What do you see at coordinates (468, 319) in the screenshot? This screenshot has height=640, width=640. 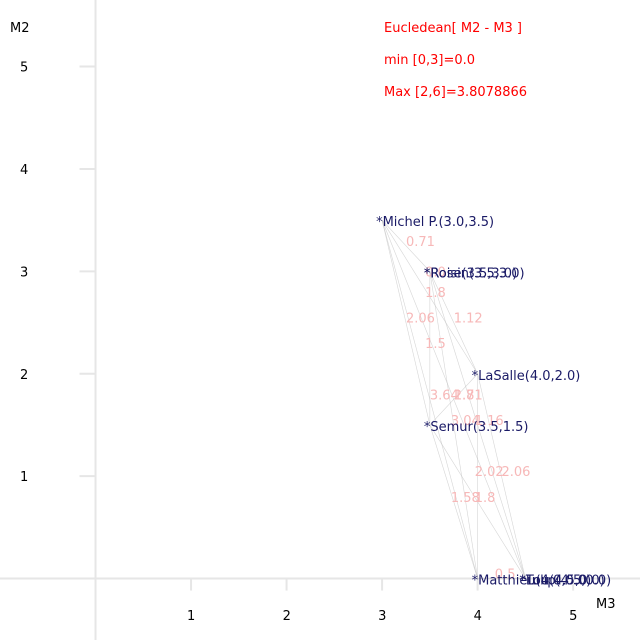 I see `distance-label: 1.12` at bounding box center [468, 319].